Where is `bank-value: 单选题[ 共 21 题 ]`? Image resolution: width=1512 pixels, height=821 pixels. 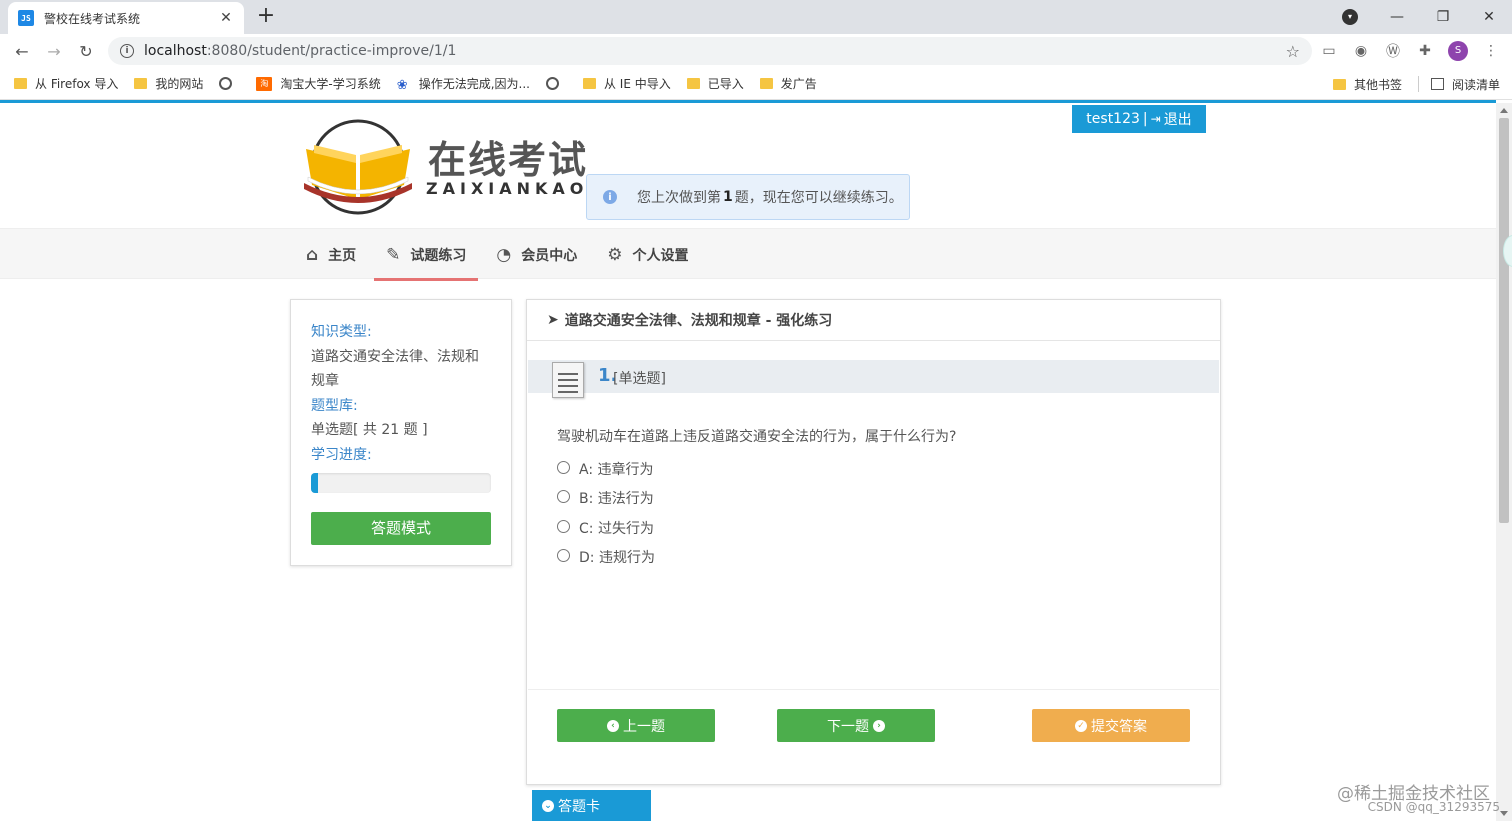 bank-value: 单选题[ 共 21 题 ] is located at coordinates (369, 430).